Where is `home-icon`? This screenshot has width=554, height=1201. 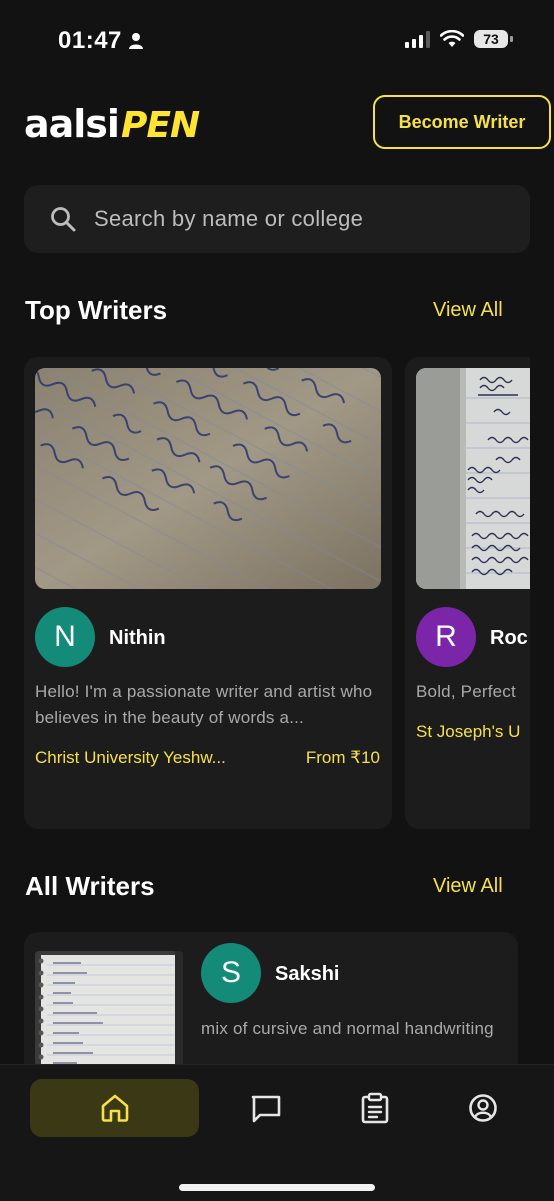
home-icon is located at coordinates (114, 1108).